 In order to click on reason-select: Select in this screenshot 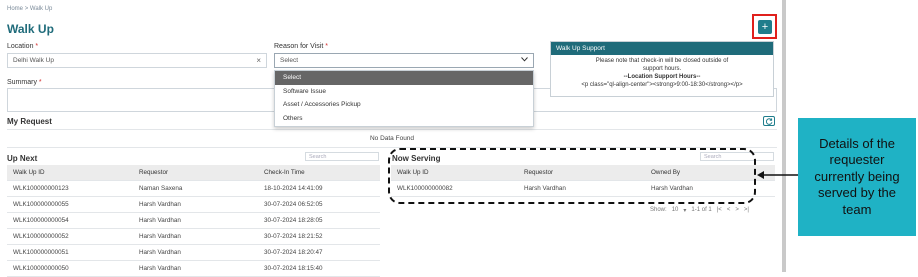, I will do `click(404, 60)`.